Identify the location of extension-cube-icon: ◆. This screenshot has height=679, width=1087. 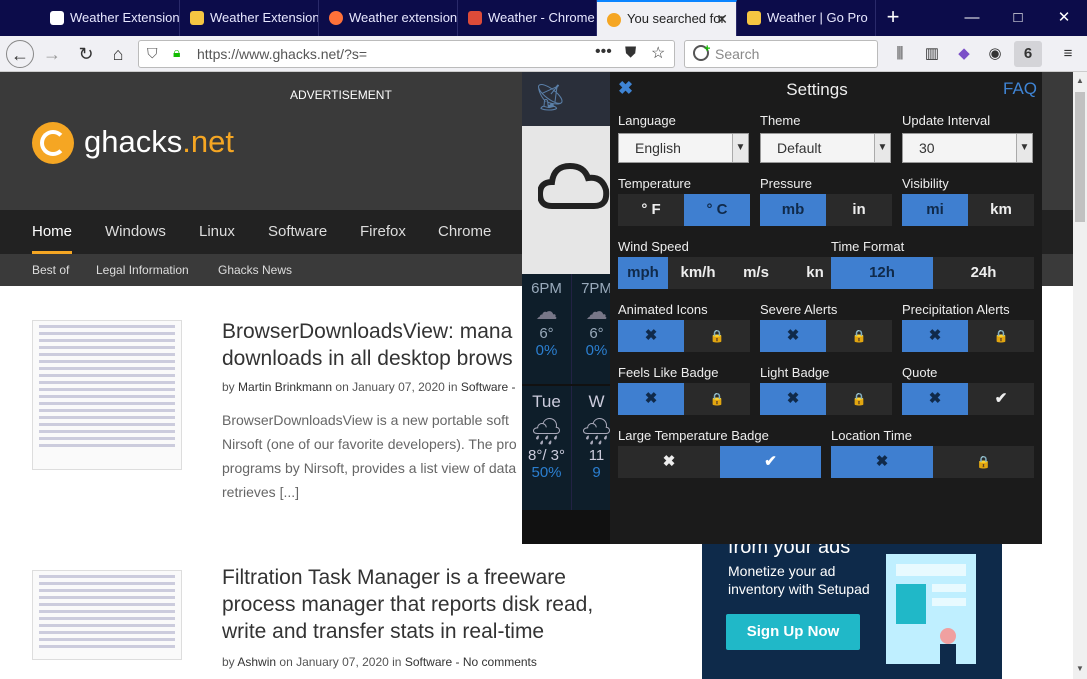
(964, 54).